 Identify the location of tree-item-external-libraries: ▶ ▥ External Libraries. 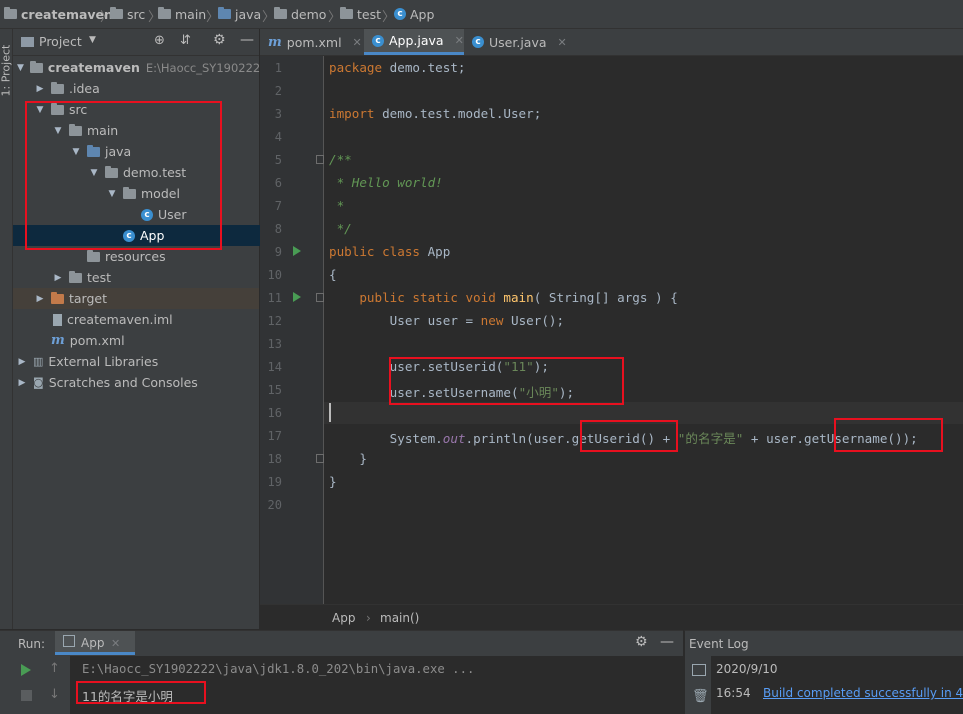
(138, 361).